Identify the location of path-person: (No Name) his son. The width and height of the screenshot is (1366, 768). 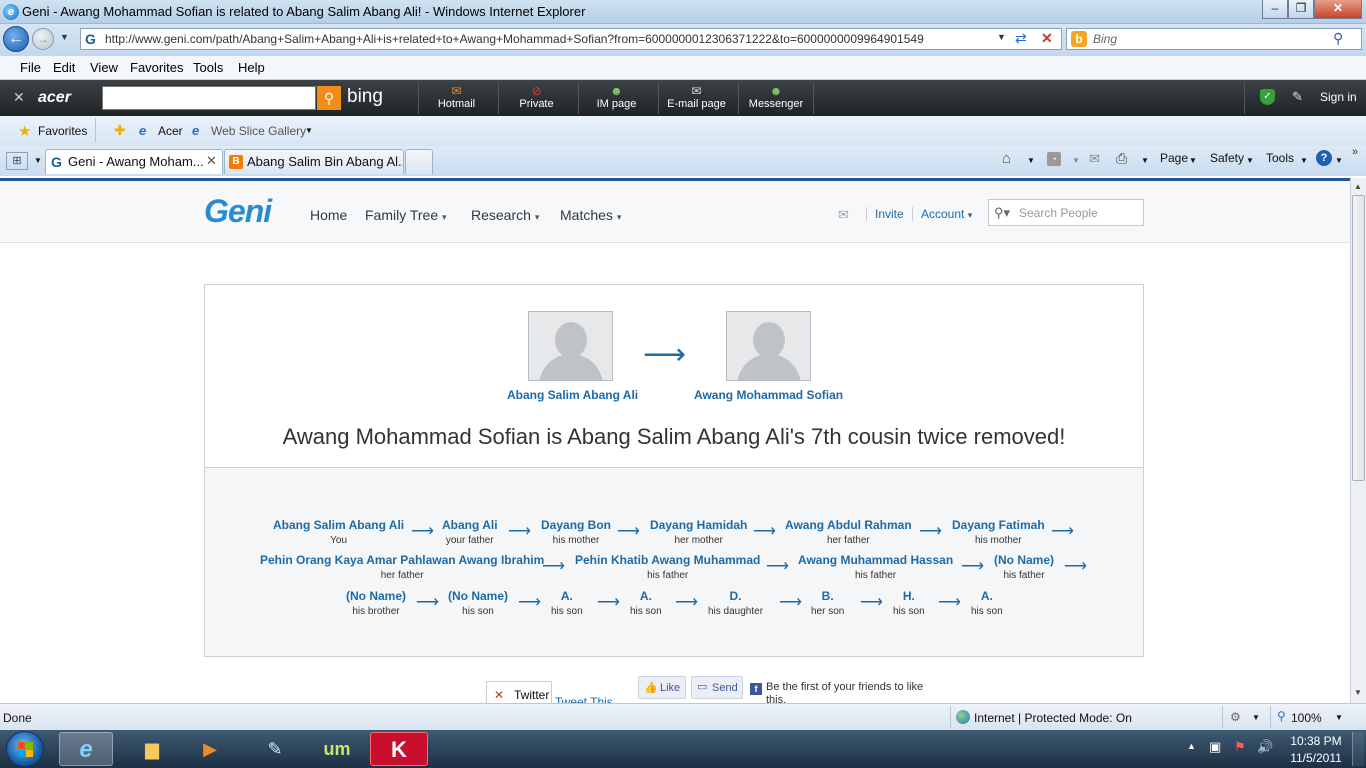
(478, 603).